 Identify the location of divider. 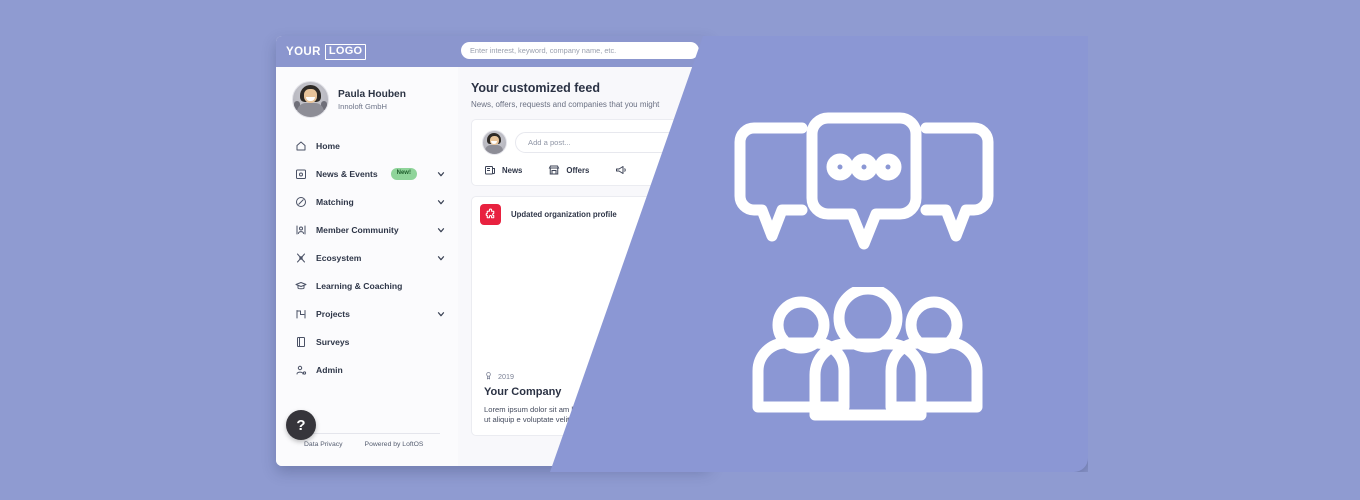
(367, 433).